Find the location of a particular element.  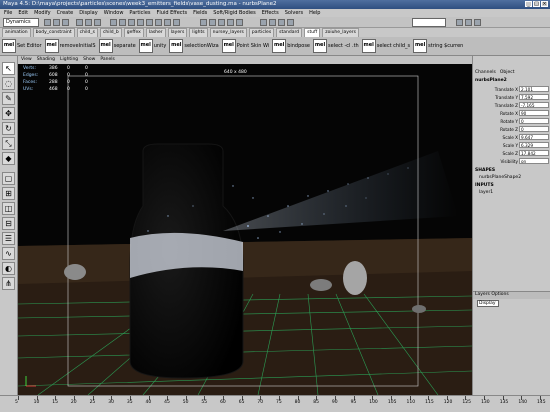

new-scene-icon is located at coordinates (47, 22).